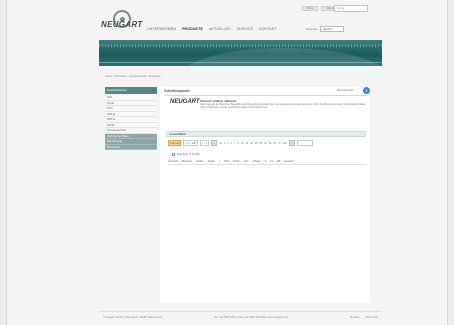 The height and width of the screenshot is (325, 454). I want to click on column-header: Gewicht, so click(288, 161).